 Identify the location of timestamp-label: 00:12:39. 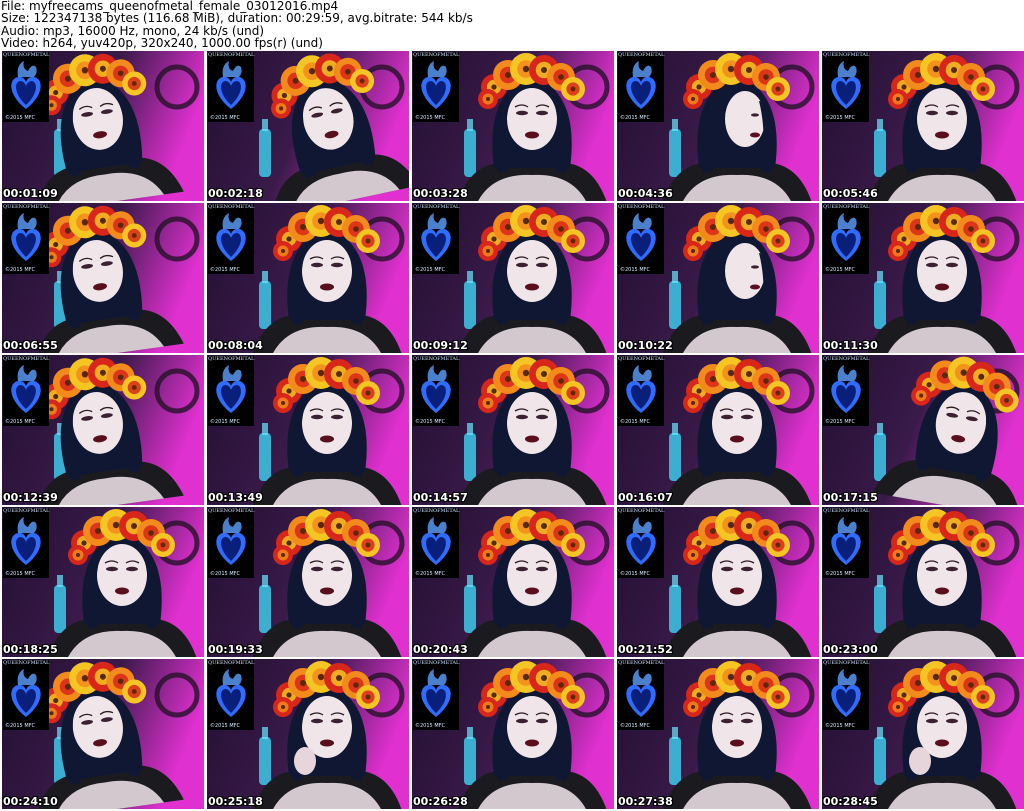
(30, 497).